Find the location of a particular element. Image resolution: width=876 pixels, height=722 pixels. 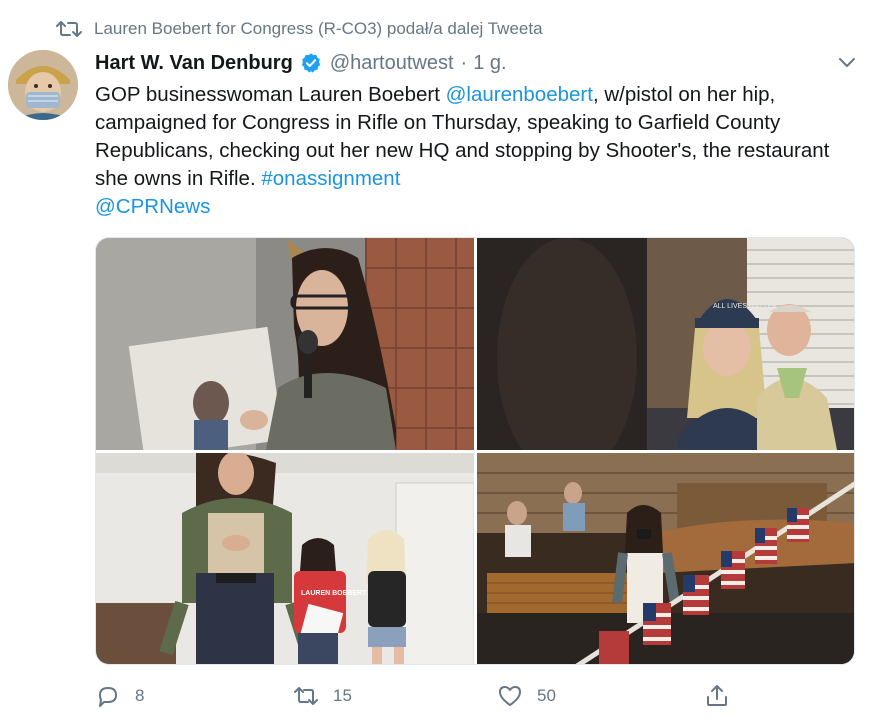

heart-icon is located at coordinates (510, 696).